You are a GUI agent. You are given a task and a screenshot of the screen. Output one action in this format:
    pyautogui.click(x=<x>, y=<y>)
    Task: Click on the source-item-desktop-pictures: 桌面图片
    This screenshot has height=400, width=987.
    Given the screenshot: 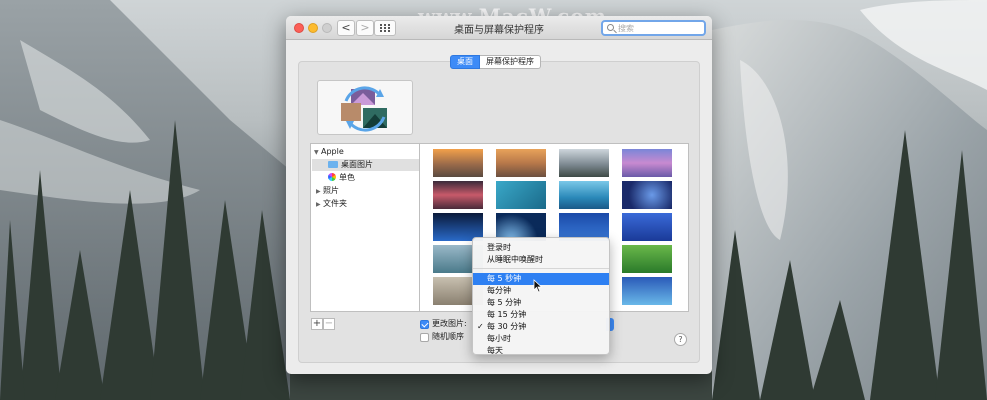 What is the action you would take?
    pyautogui.click(x=365, y=165)
    